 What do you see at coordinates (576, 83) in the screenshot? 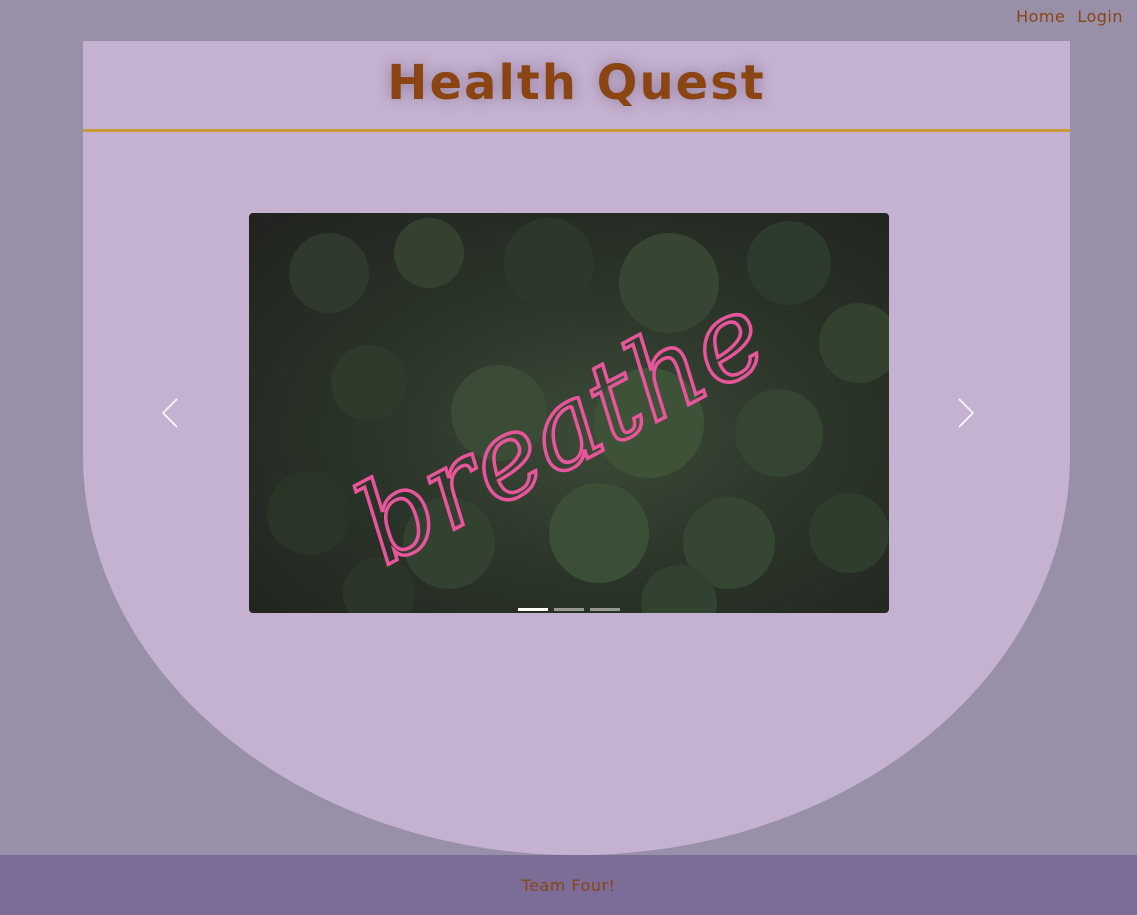
I see `site-title: Health Quest` at bounding box center [576, 83].